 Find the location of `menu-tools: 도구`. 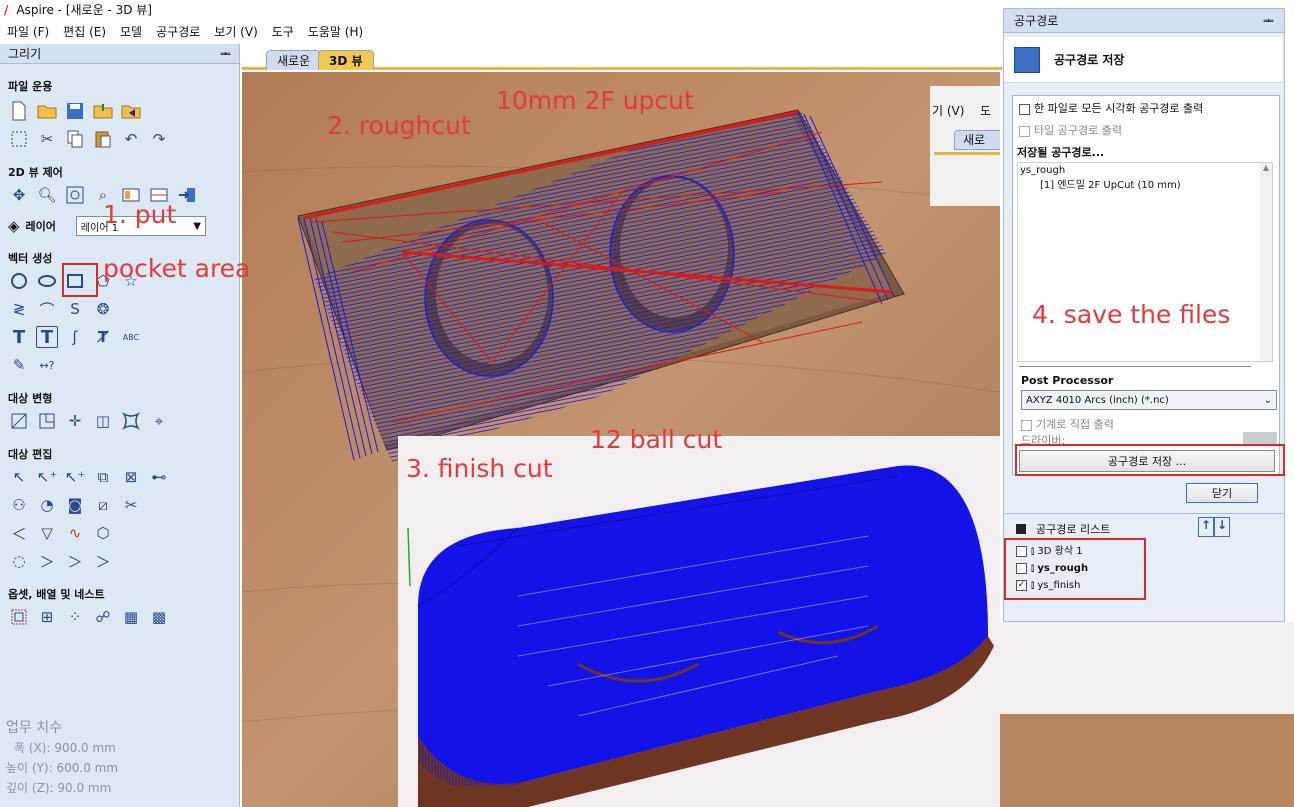

menu-tools: 도구 is located at coordinates (283, 31).